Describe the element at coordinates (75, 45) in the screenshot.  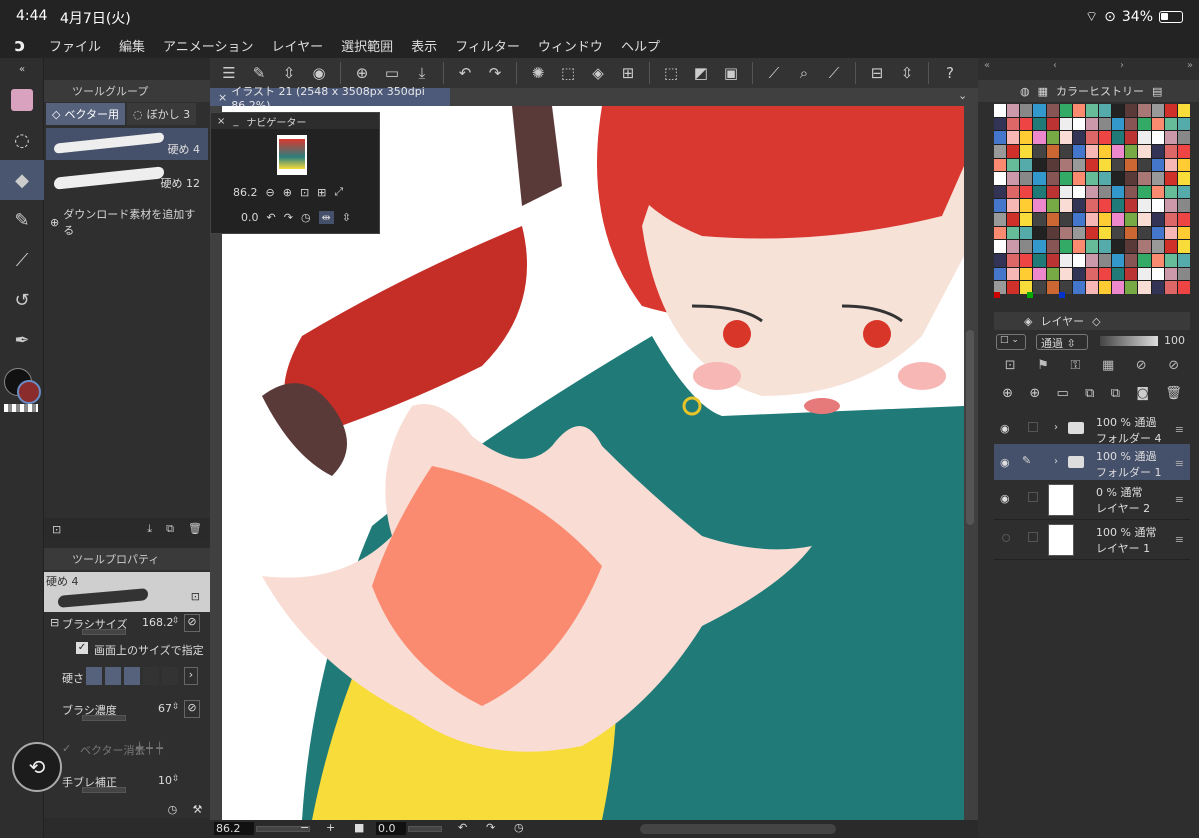
I see `menu-file: ファイル` at that location.